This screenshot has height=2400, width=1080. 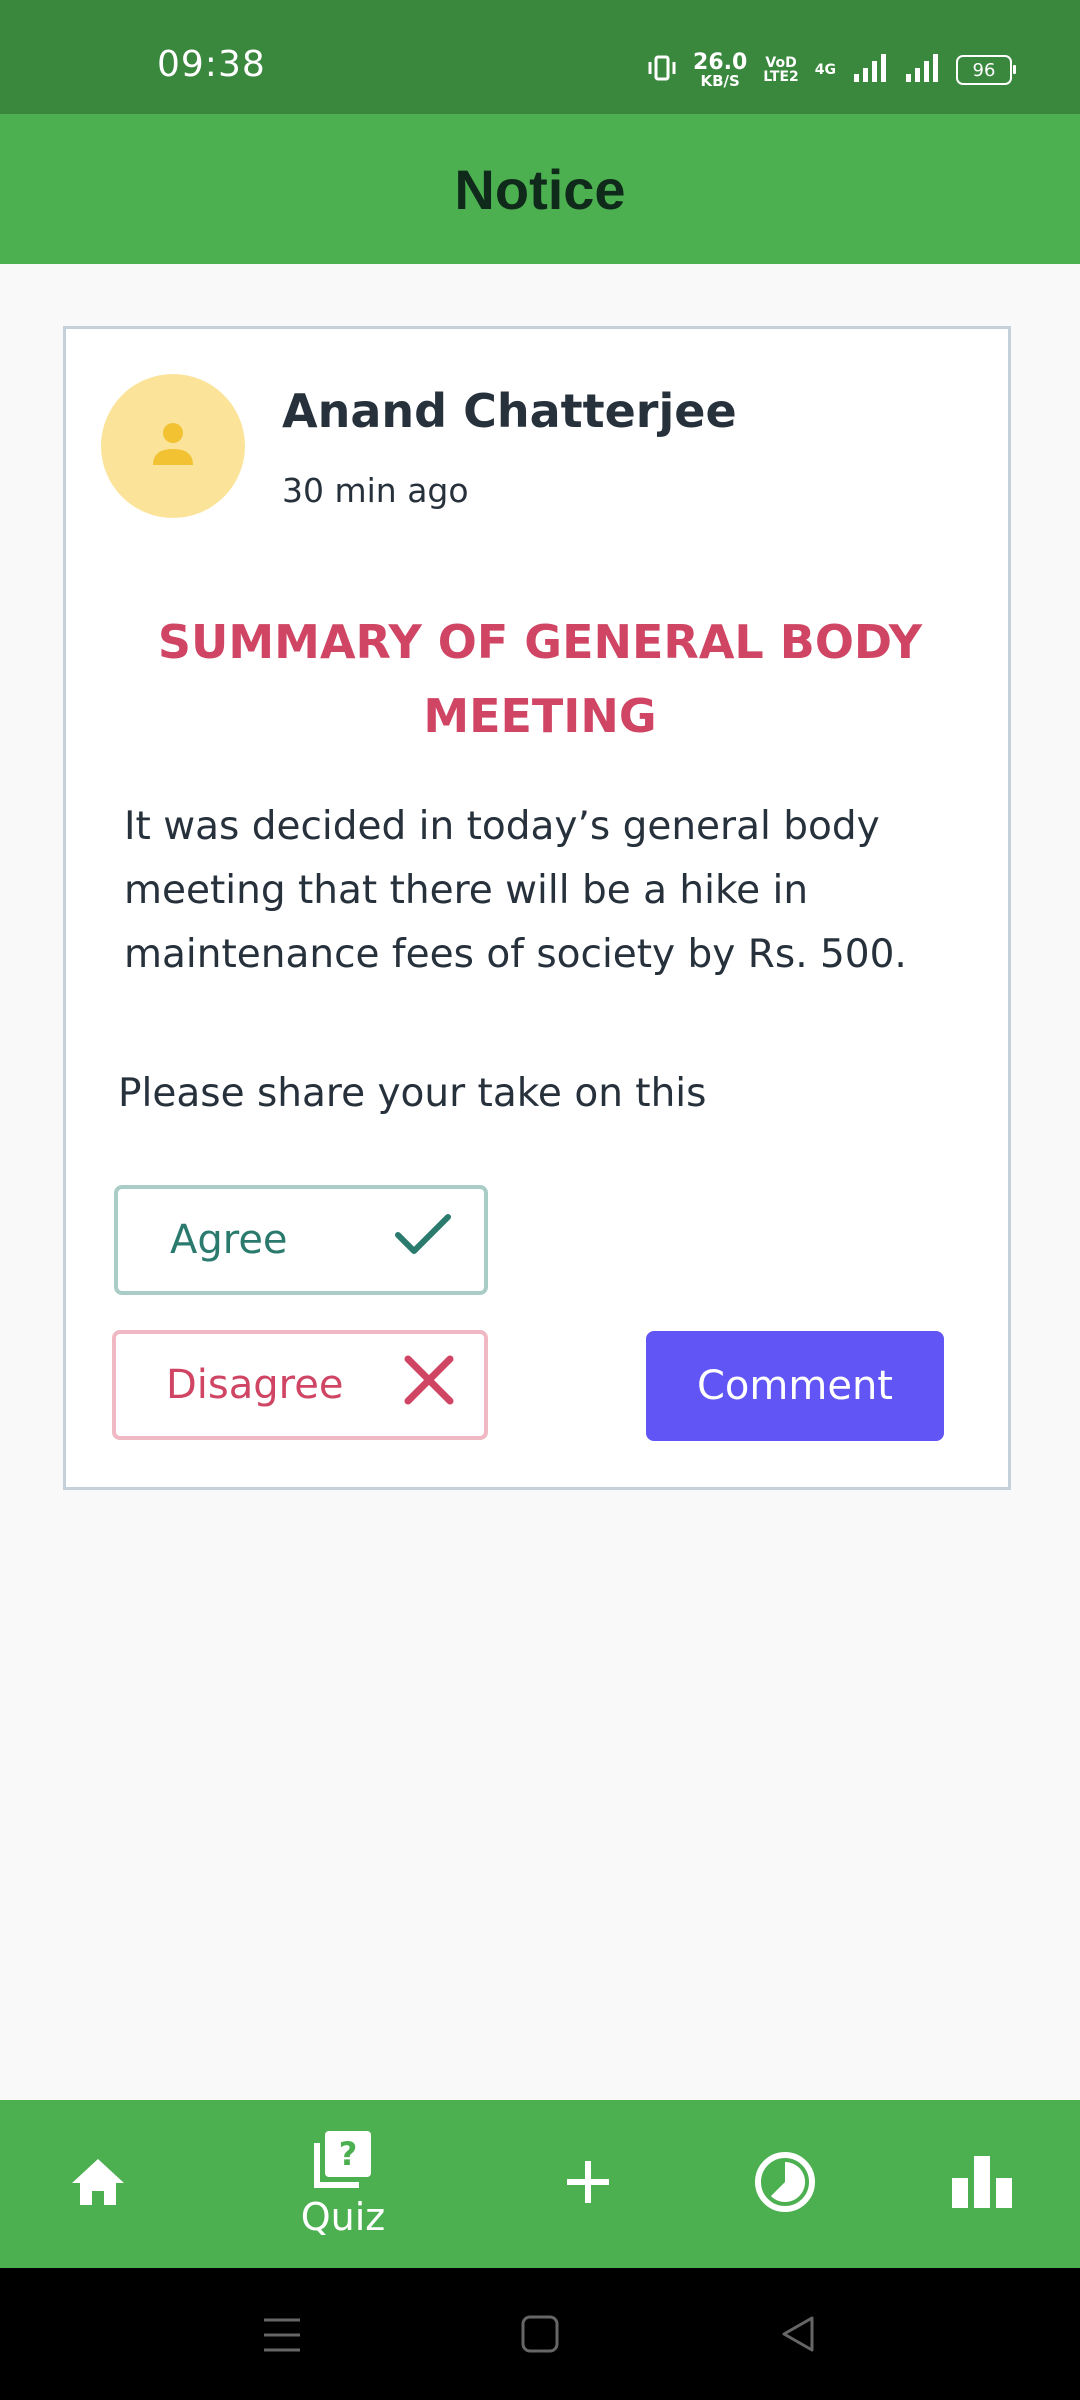 I want to click on nav-quiz-label: Quiz, so click(x=343, y=2217).